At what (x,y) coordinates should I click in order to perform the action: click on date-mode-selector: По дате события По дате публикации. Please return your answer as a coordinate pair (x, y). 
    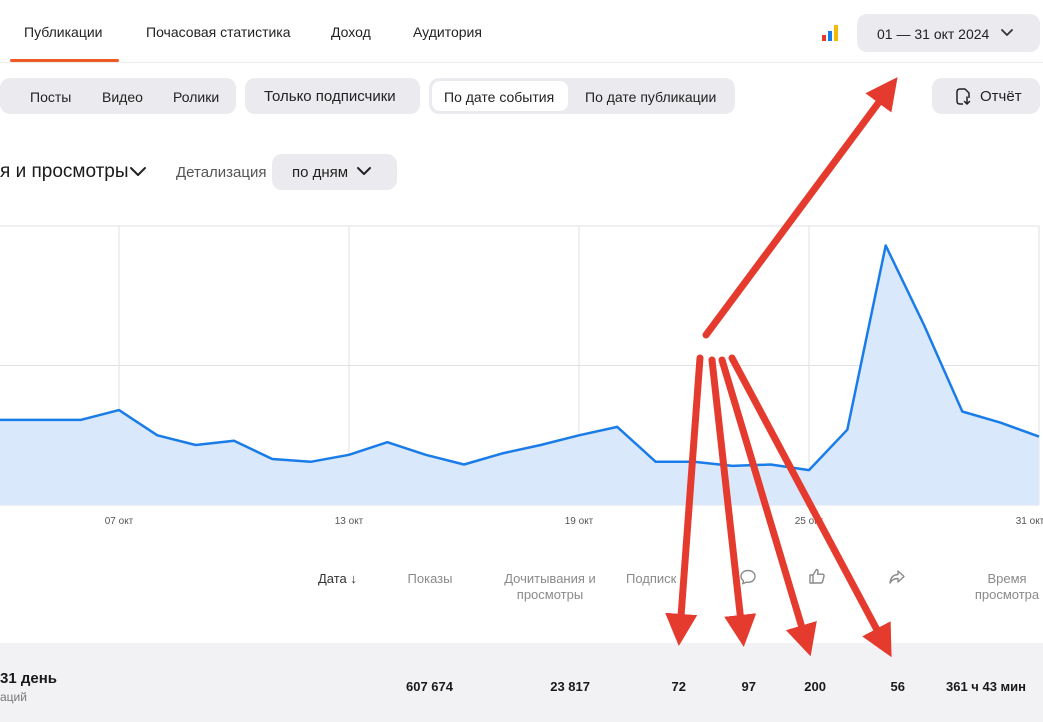
    Looking at the image, I should click on (582, 96).